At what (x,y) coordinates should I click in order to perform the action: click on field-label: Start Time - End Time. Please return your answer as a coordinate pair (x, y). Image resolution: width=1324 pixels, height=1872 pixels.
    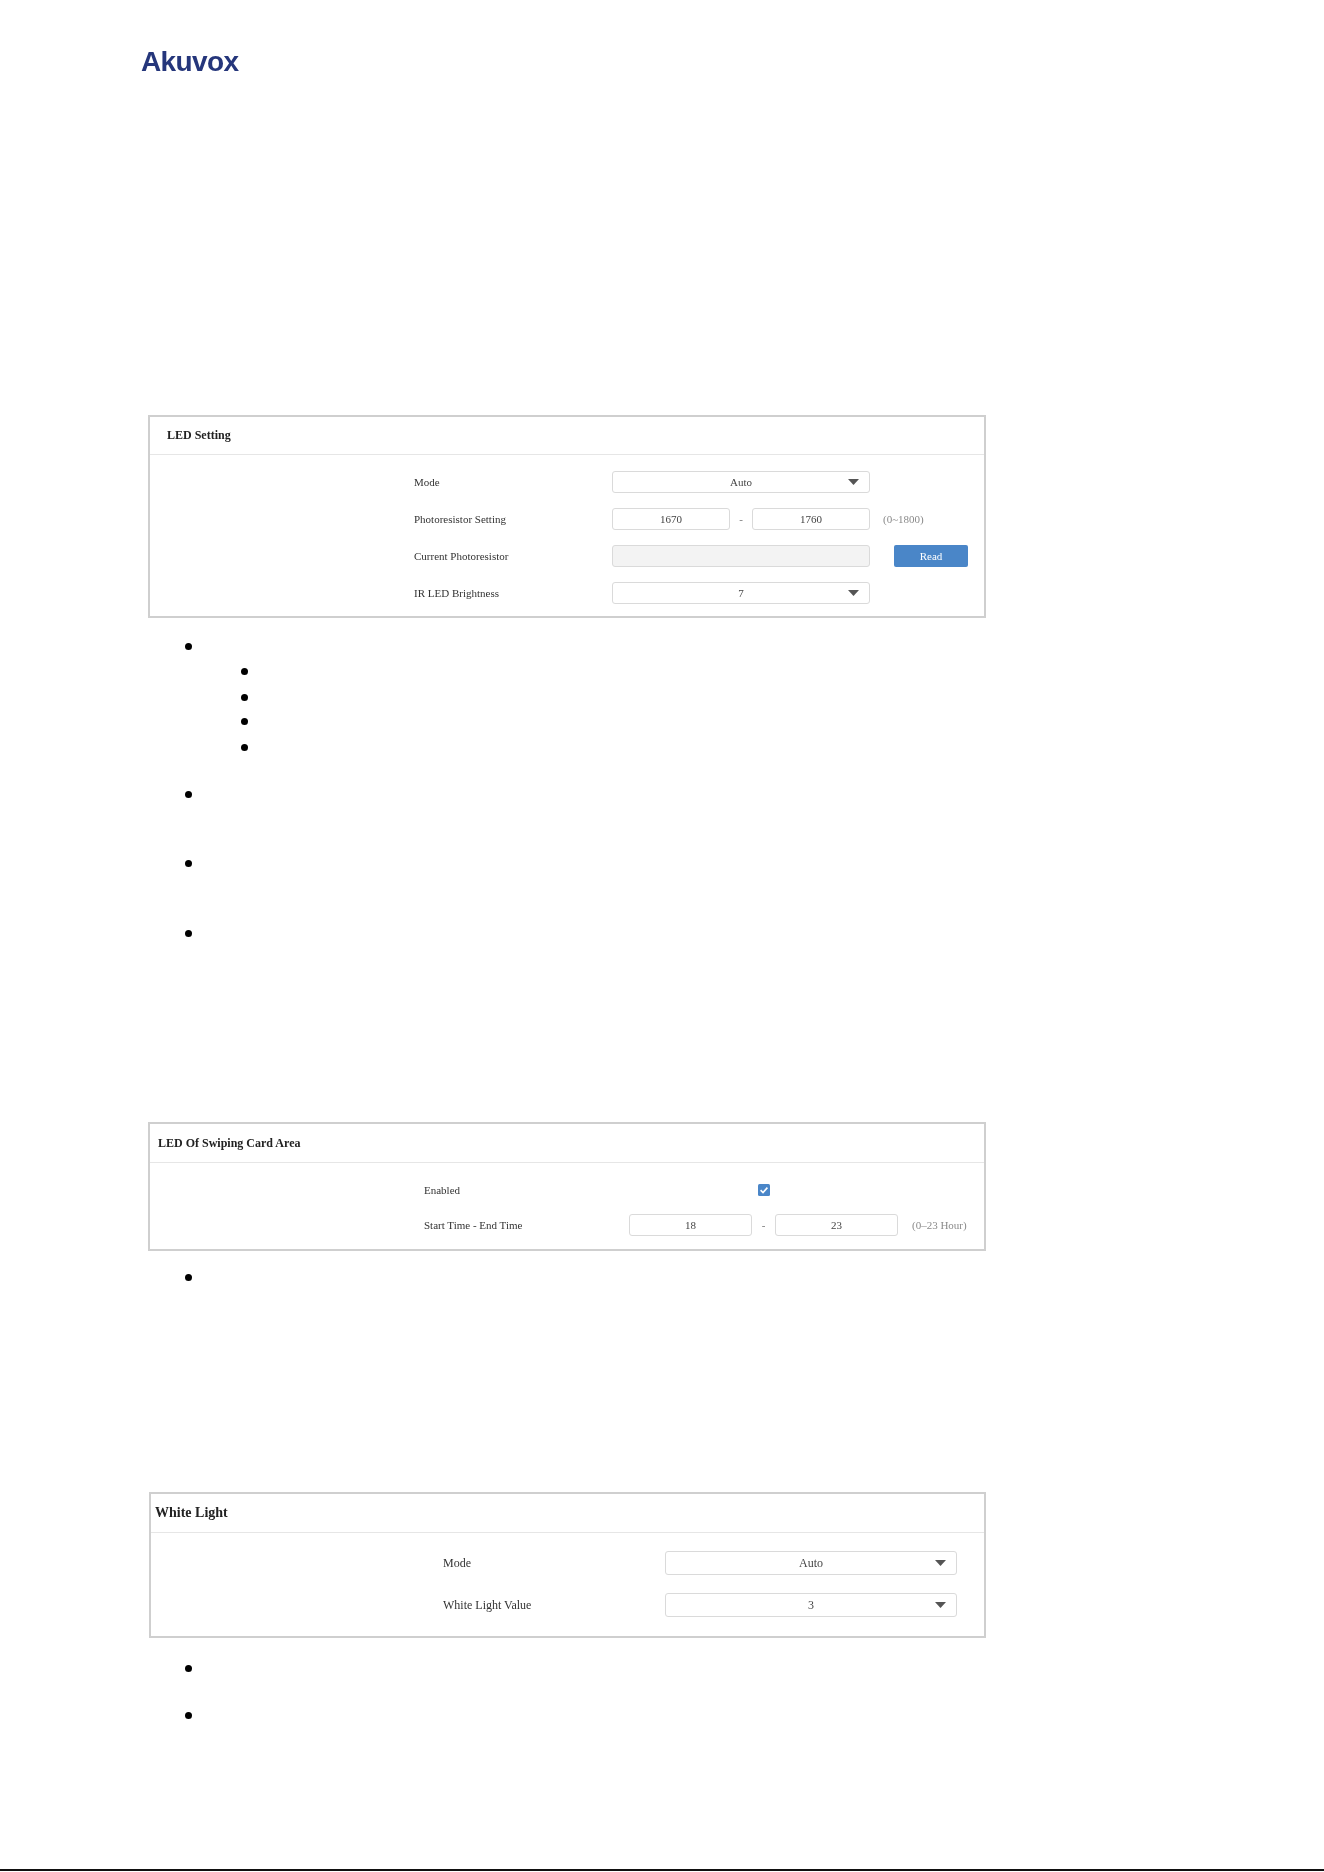
    Looking at the image, I should click on (474, 1225).